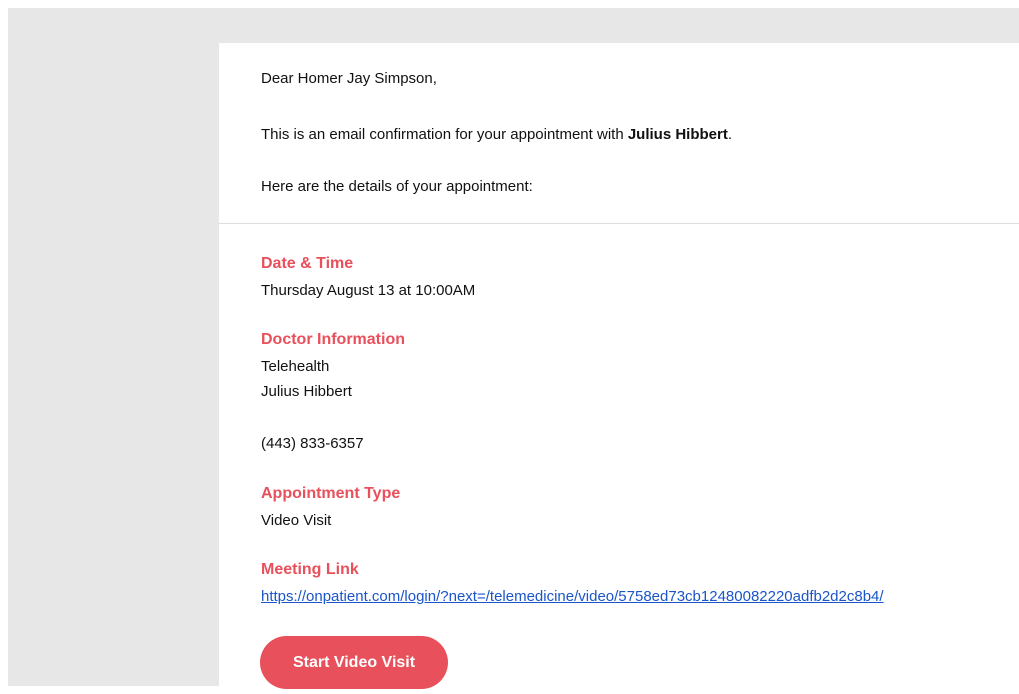 The width and height of the screenshot is (1019, 694). I want to click on doctor-name: Julius Hibbert, so click(306, 391).